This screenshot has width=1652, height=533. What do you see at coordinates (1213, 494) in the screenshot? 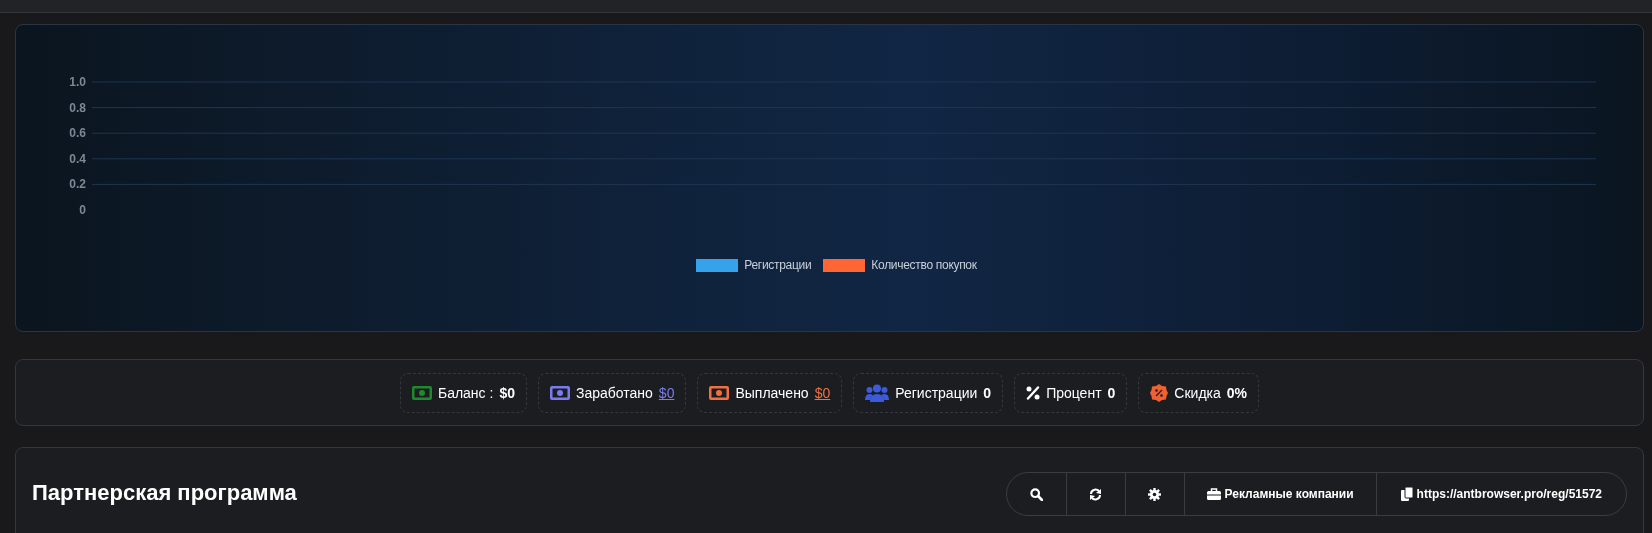
I see `briefcase-icon` at bounding box center [1213, 494].